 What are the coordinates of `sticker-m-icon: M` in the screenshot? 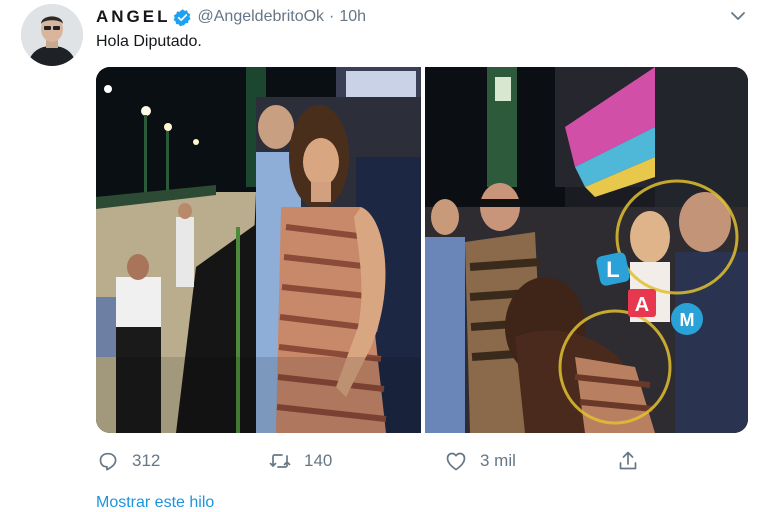 It's located at (687, 319).